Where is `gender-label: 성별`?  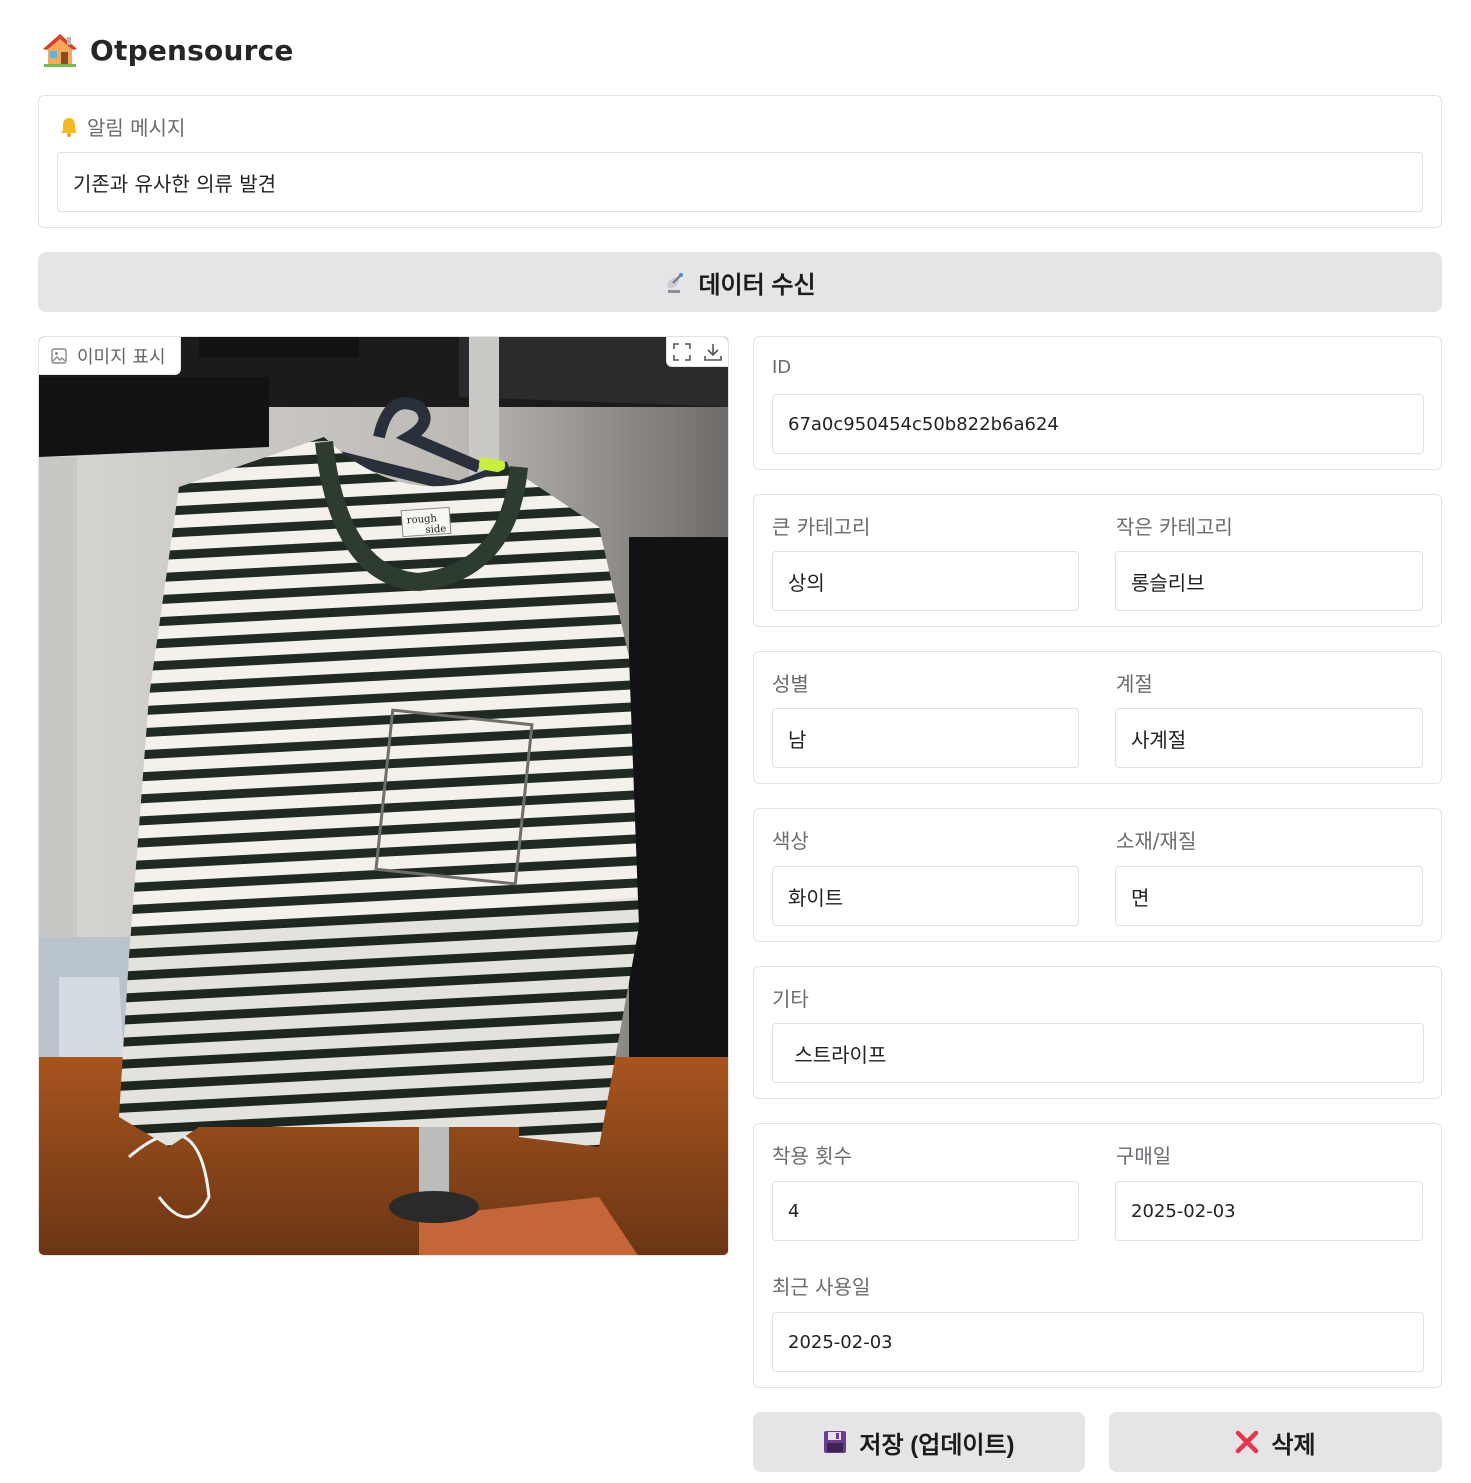
gender-label: 성별 is located at coordinates (790, 684).